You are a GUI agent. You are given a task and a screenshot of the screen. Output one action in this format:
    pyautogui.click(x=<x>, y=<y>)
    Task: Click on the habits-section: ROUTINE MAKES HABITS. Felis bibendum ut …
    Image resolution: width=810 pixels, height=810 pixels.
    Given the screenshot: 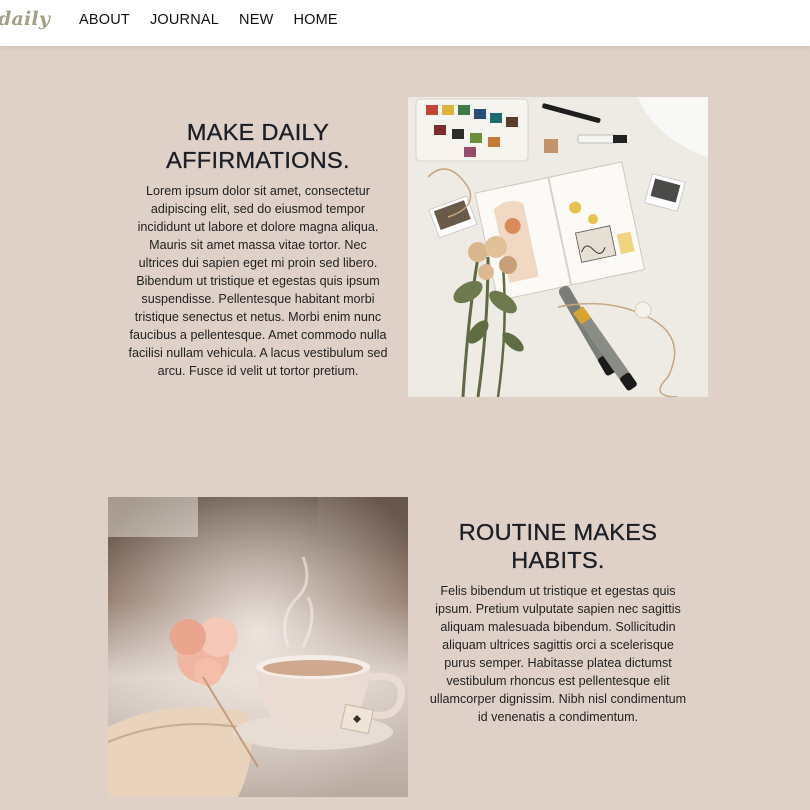 What is the action you would take?
    pyautogui.click(x=558, y=622)
    